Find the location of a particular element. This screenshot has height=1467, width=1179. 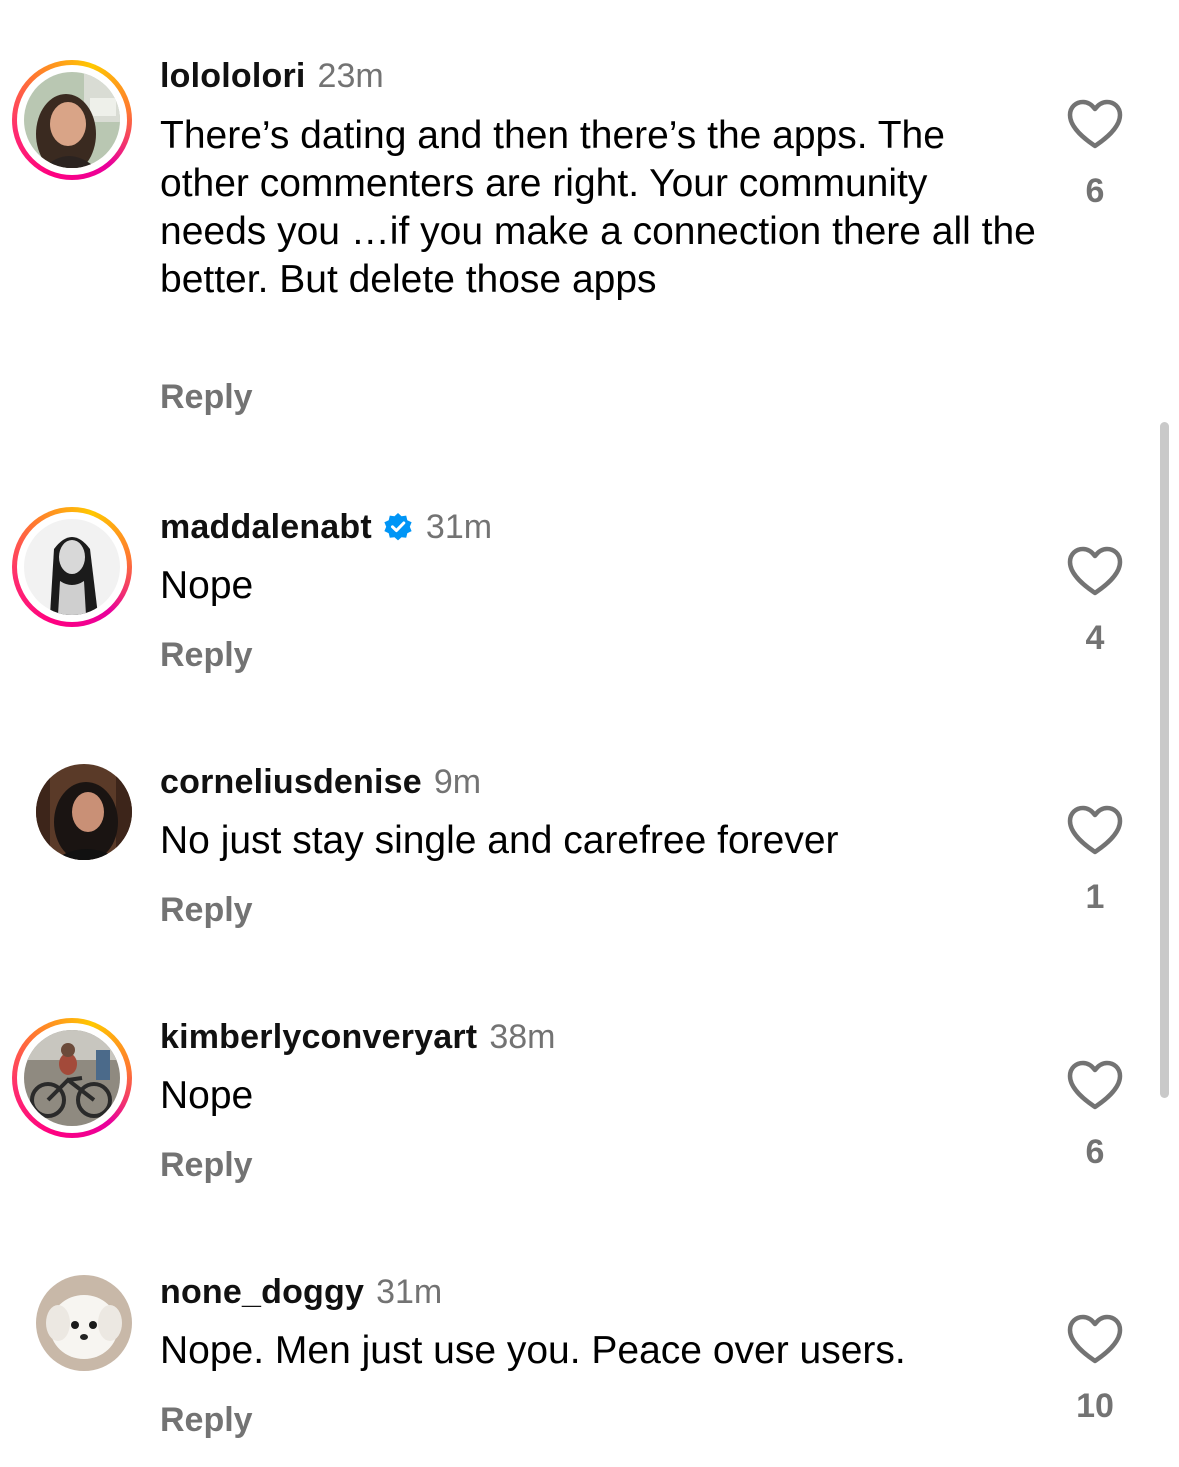

like-count: 4 is located at coordinates (1095, 638).